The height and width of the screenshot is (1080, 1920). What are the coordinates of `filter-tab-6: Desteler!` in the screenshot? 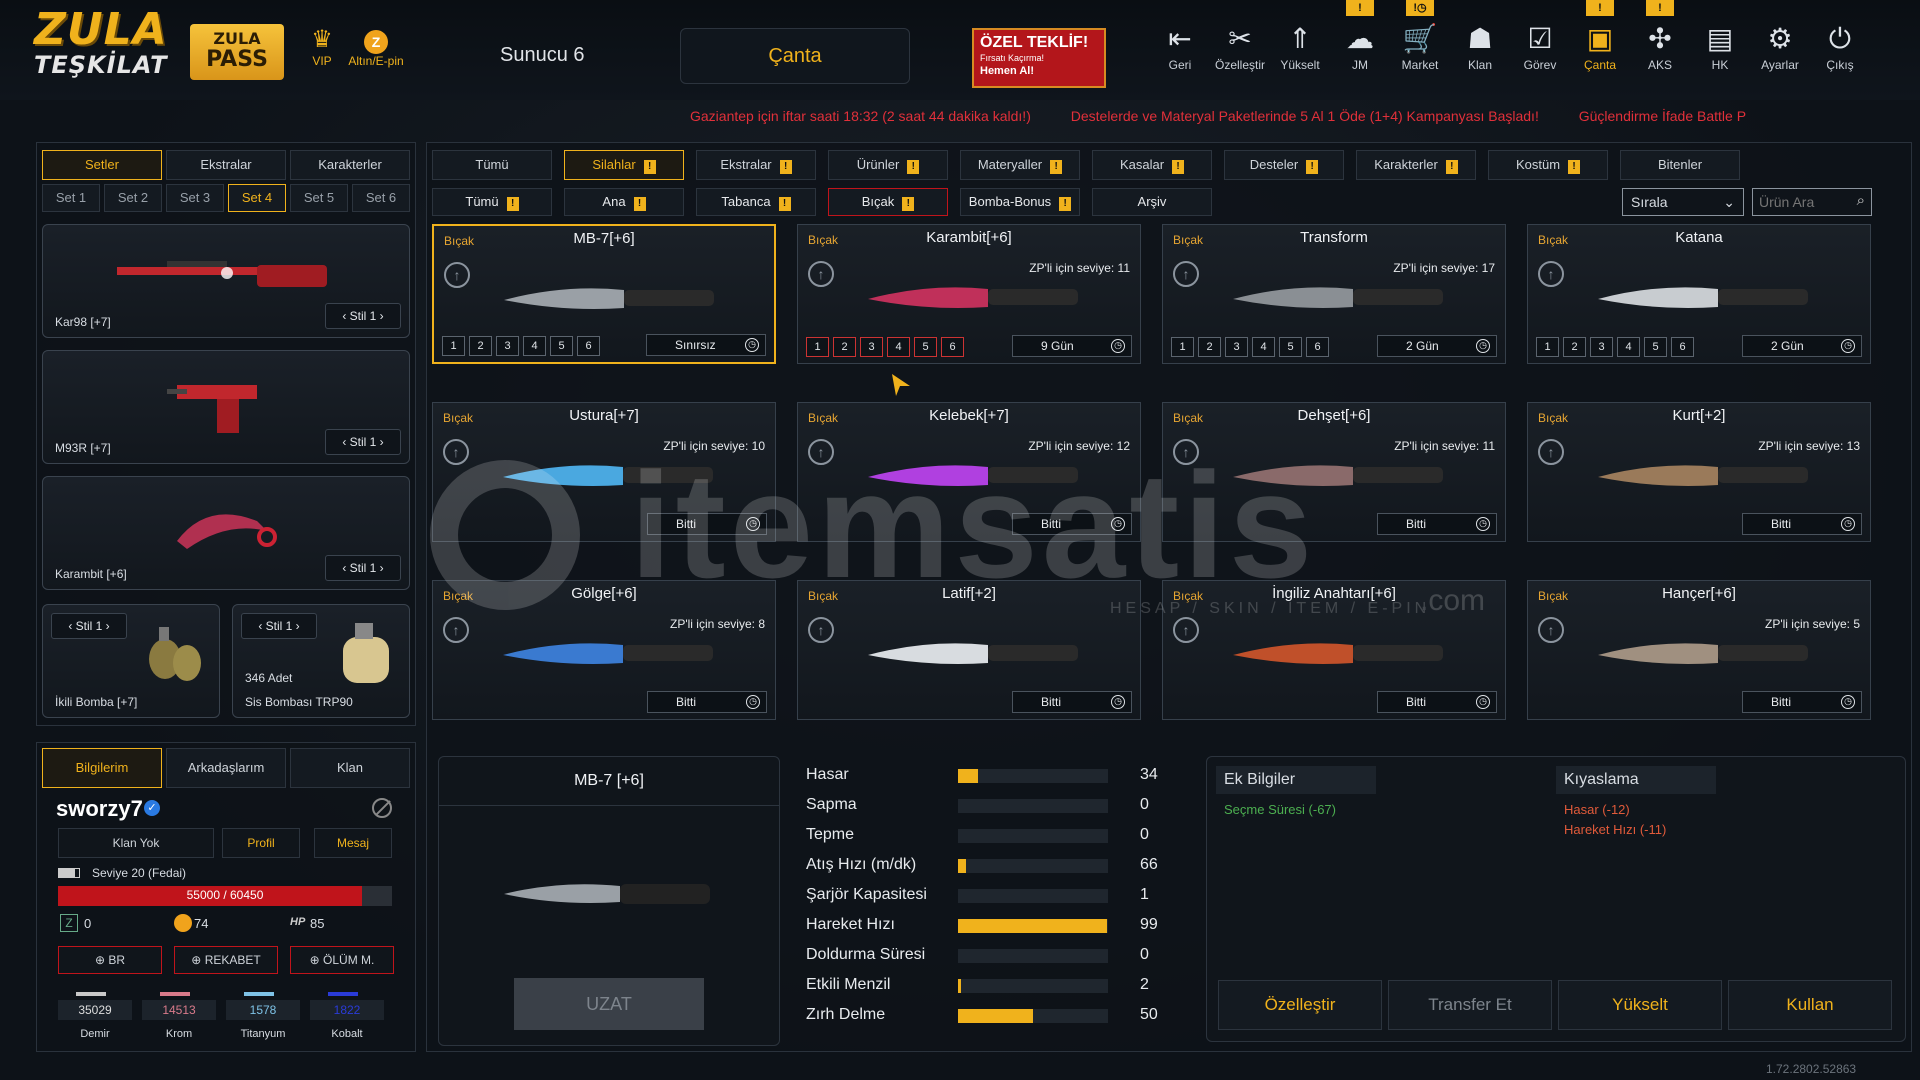 It's located at (1284, 165).